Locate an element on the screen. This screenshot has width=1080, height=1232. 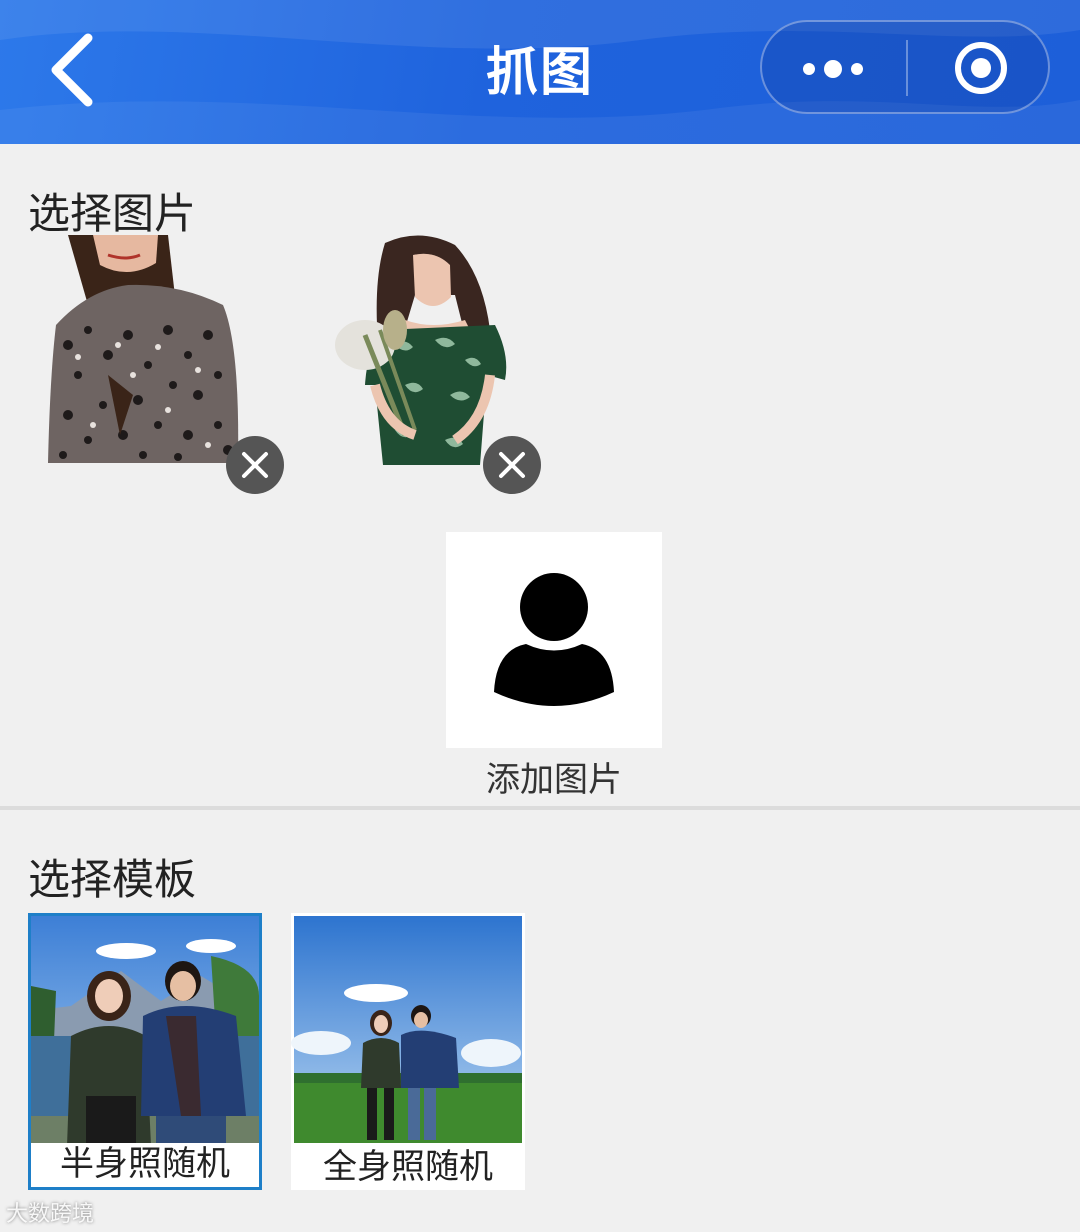
template-full-body: 全身照随机 is located at coordinates (408, 1051).